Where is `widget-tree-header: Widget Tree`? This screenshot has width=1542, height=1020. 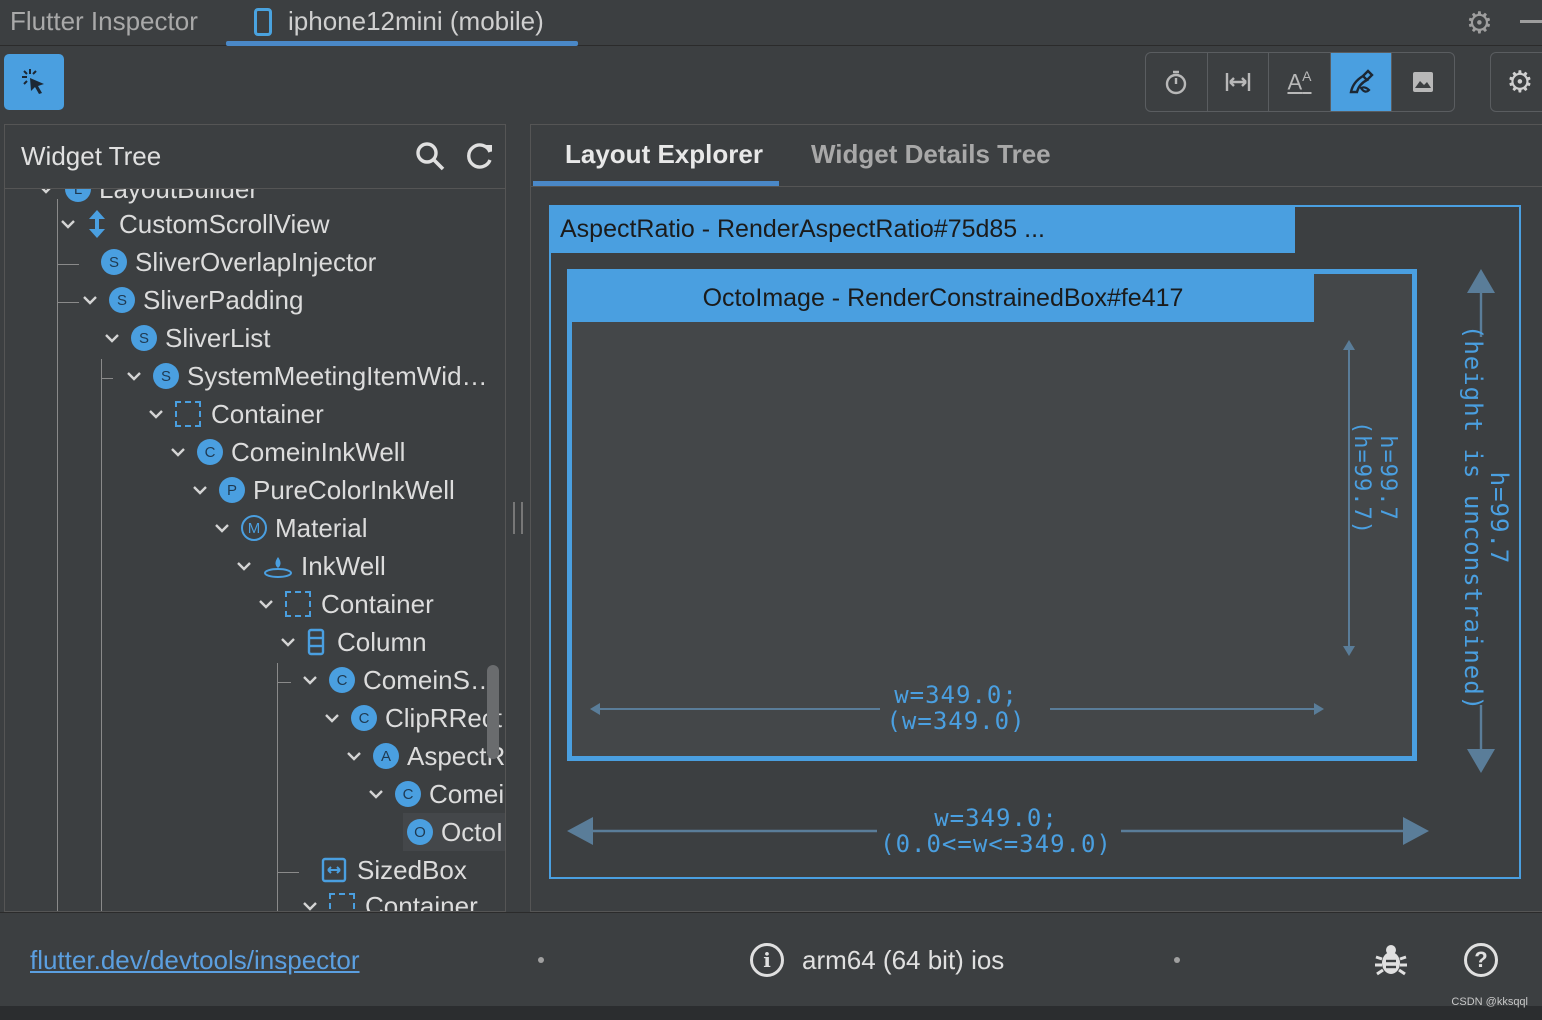 widget-tree-header: Widget Tree is located at coordinates (255, 157).